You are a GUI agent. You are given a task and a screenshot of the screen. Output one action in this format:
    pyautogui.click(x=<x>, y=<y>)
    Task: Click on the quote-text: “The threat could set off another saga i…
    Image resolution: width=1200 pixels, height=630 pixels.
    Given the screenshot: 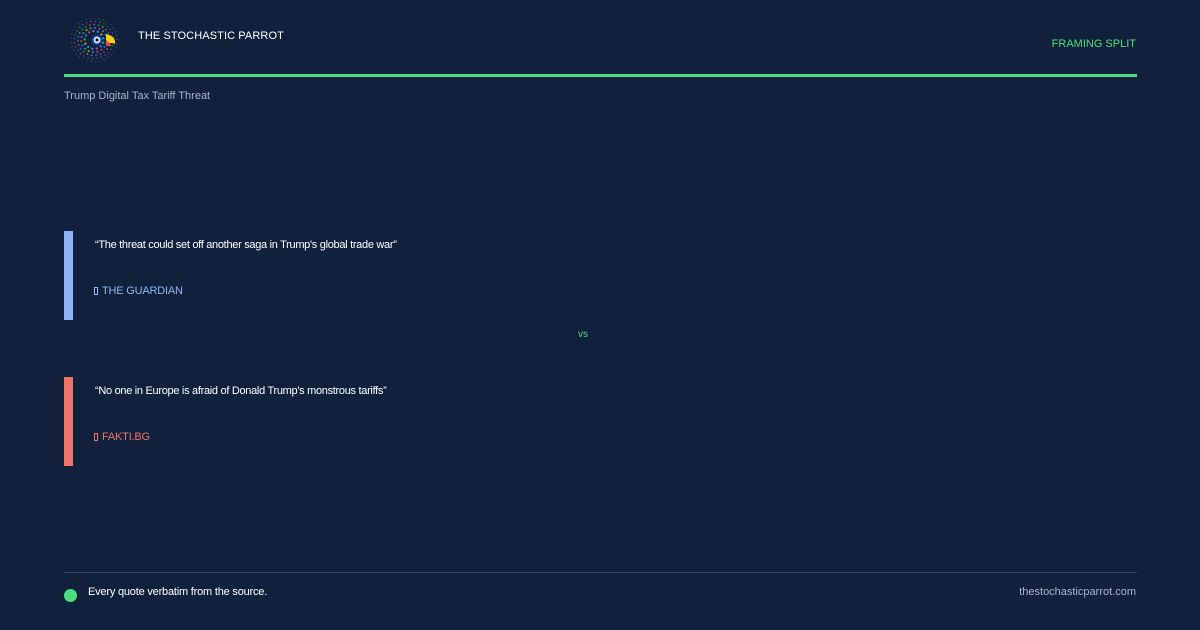 What is the action you would take?
    pyautogui.click(x=246, y=245)
    